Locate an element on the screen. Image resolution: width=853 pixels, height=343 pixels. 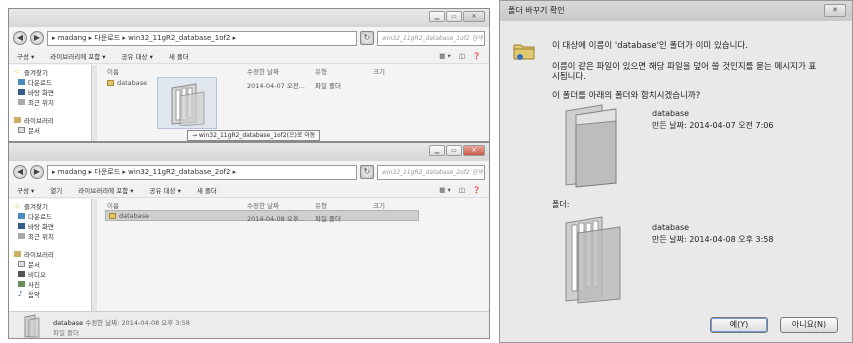
nav-music: ♪ 음악 is located at coordinates (52, 294).